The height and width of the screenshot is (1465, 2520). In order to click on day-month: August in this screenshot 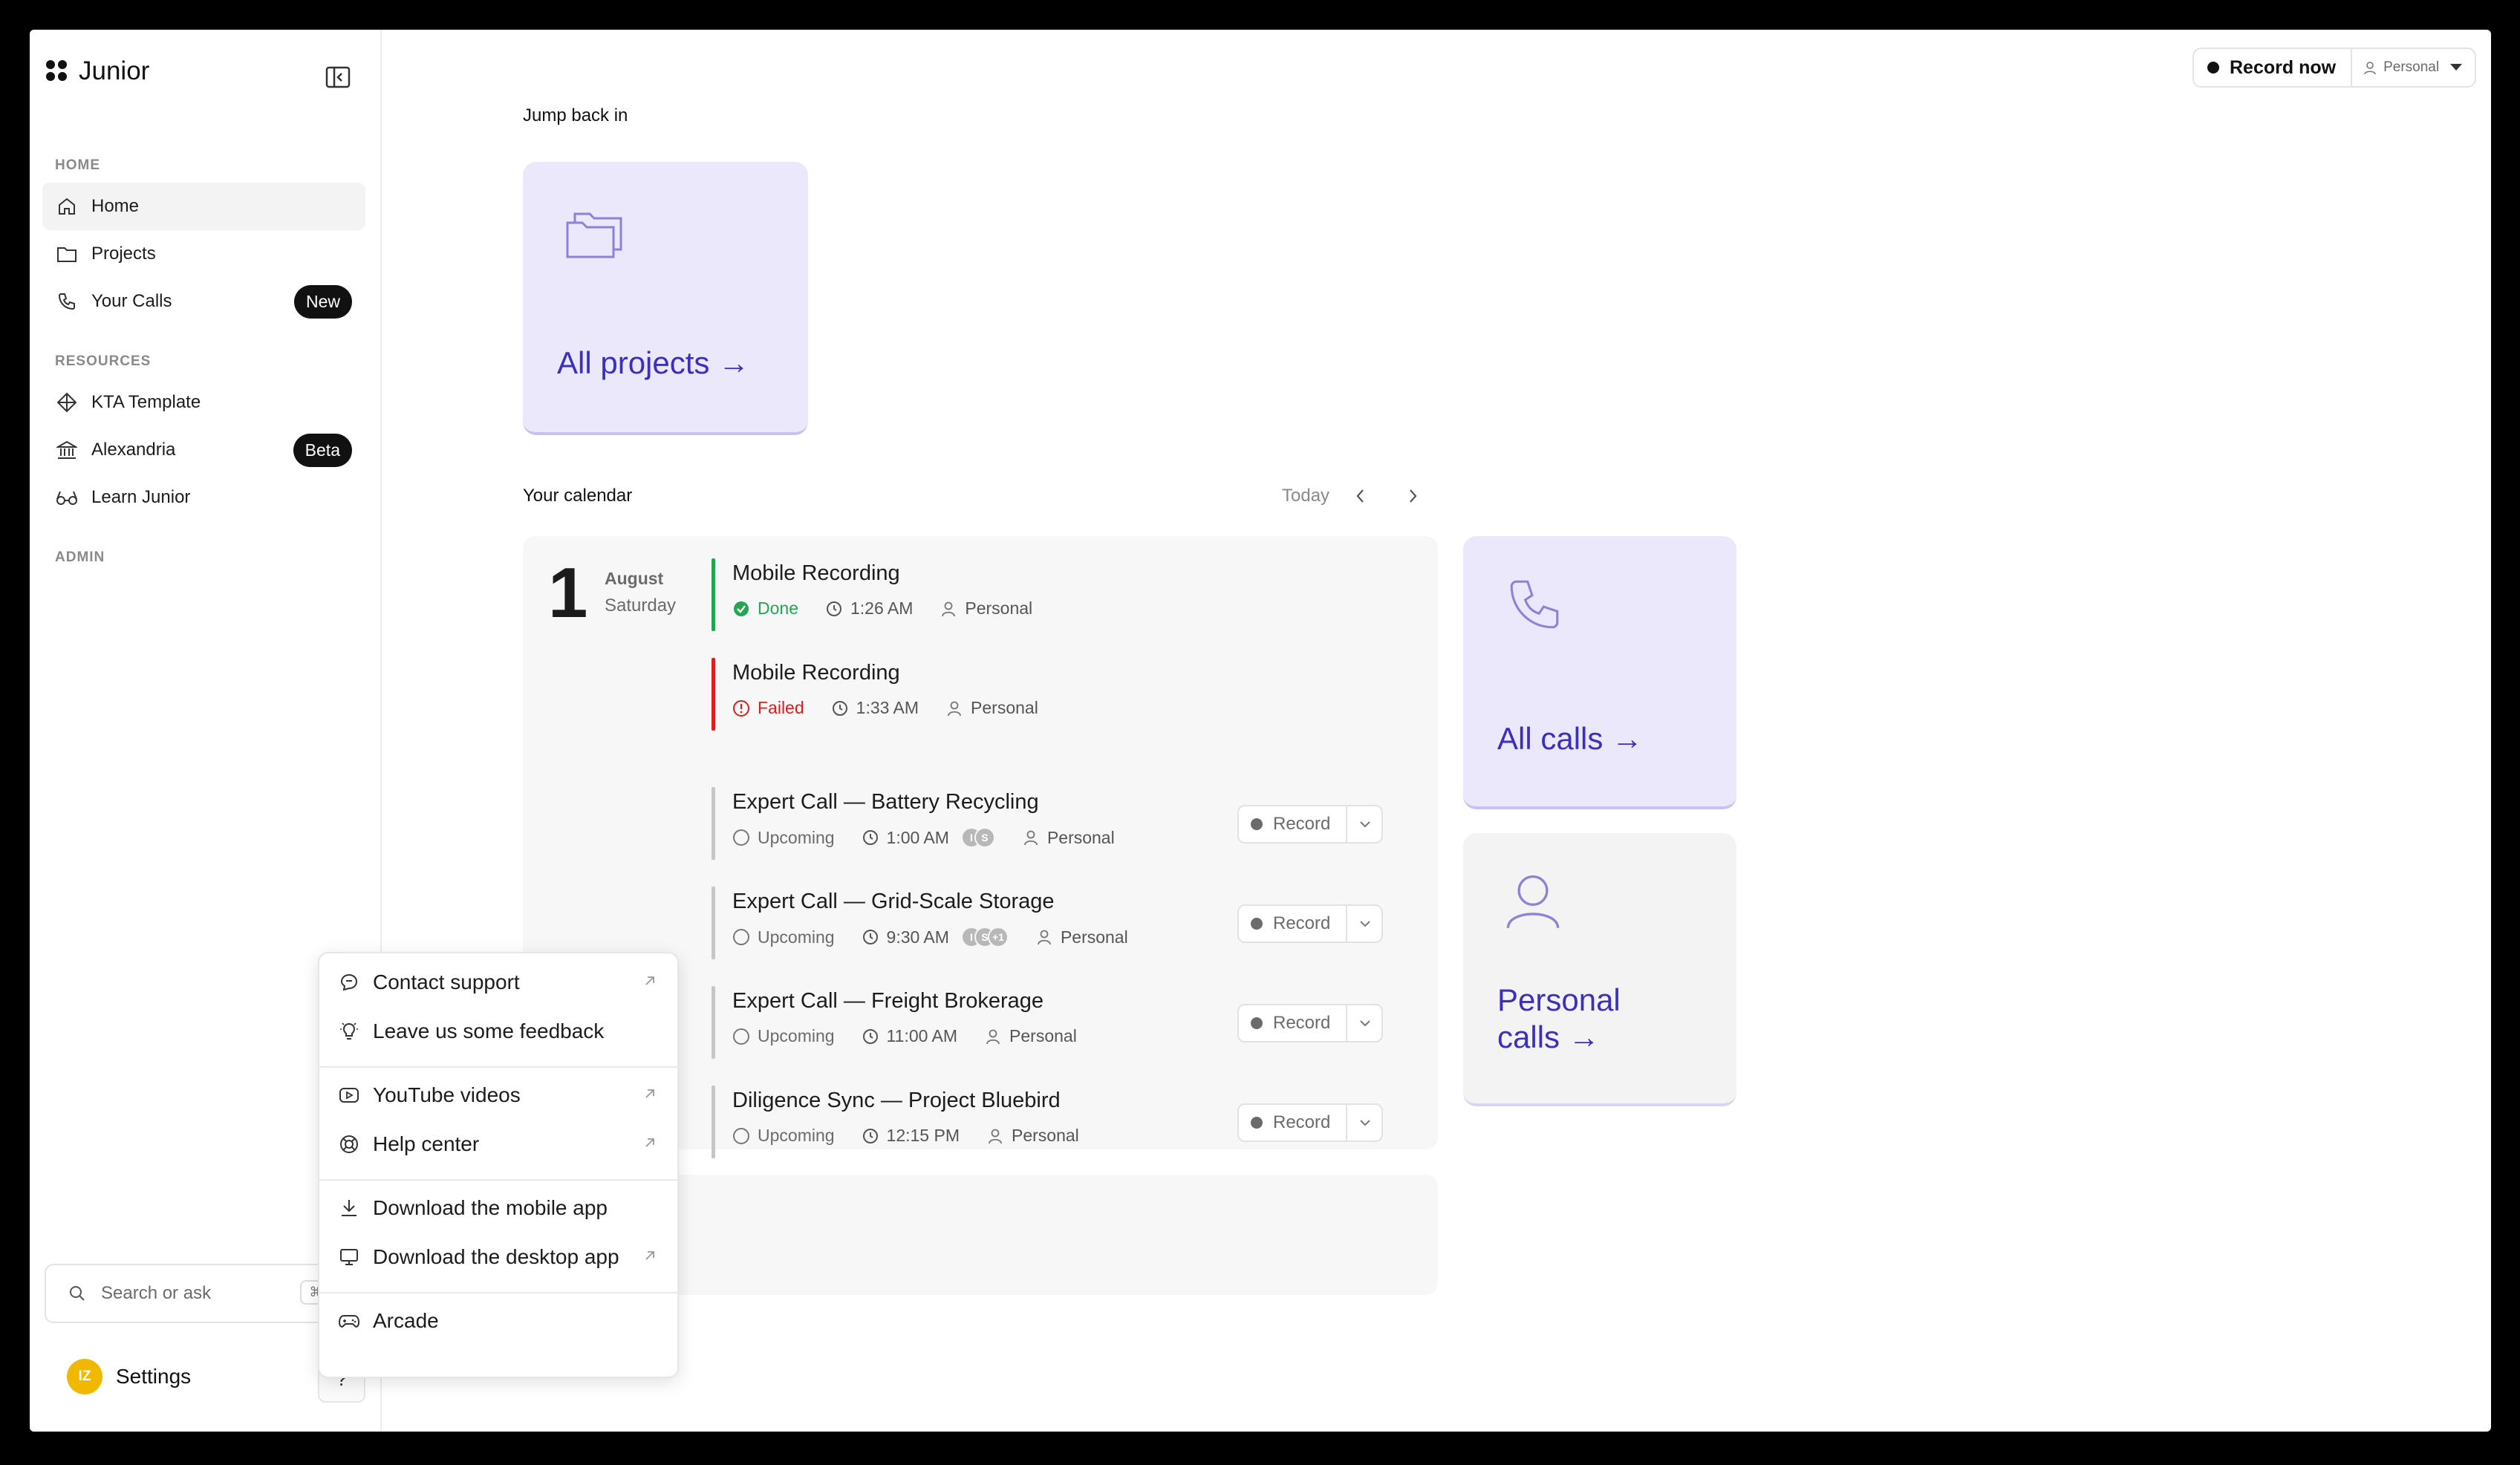, I will do `click(634, 578)`.